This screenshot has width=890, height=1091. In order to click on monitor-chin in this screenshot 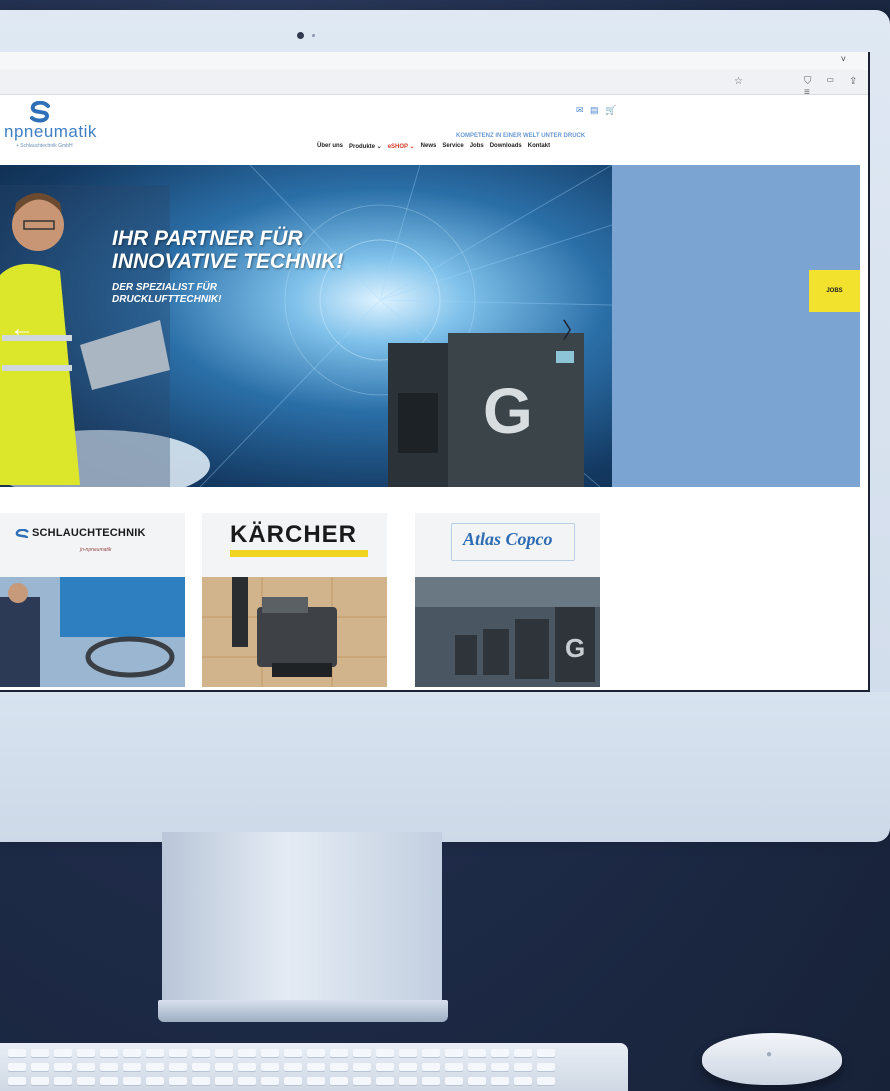, I will do `click(445, 767)`.